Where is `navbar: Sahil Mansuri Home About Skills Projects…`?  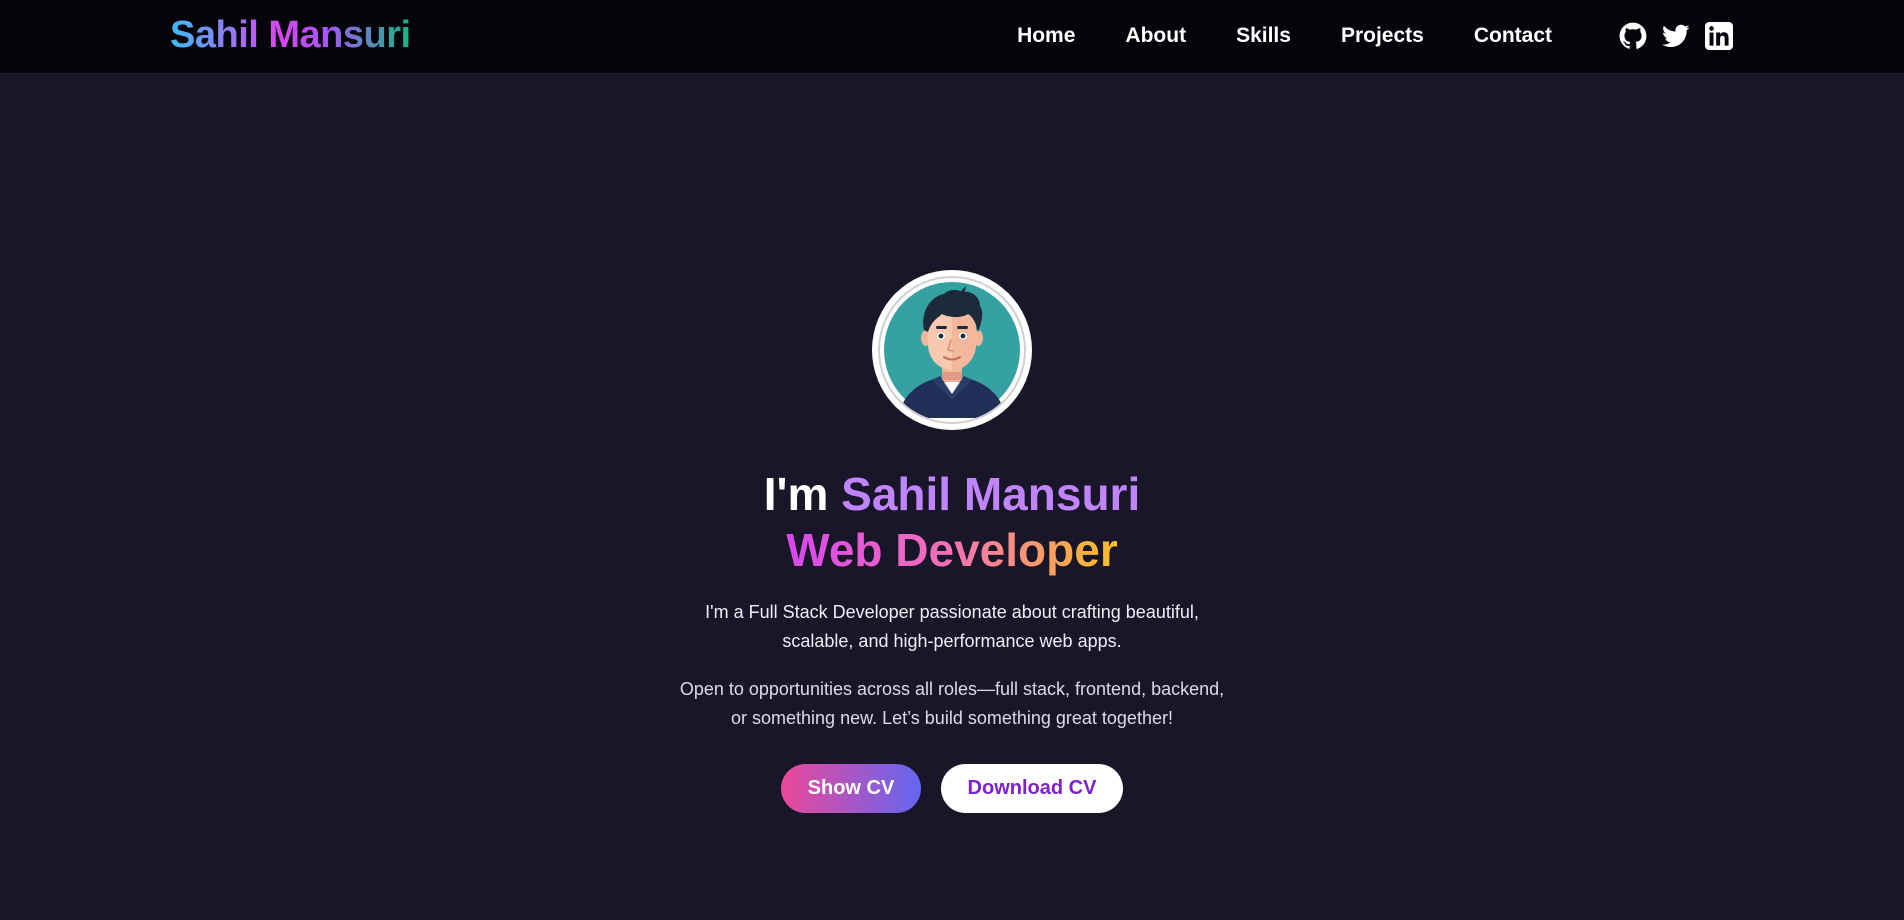 navbar: Sahil Mansuri Home About Skills Projects… is located at coordinates (952, 37).